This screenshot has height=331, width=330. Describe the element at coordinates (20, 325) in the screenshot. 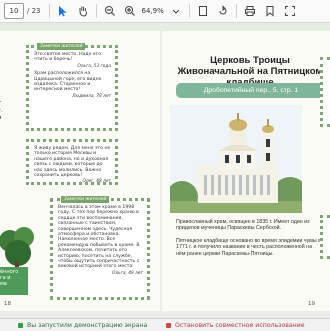

I see `share-indicator-icon` at that location.